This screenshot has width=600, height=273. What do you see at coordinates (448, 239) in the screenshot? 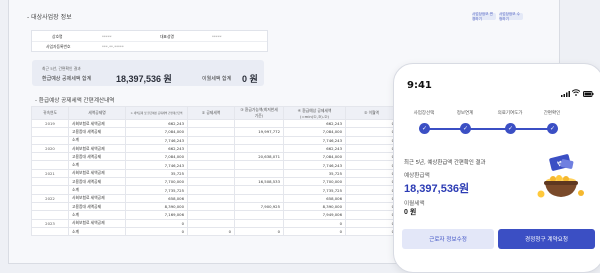
I see `edit-worker-button: 근로자 정보수정` at bounding box center [448, 239].